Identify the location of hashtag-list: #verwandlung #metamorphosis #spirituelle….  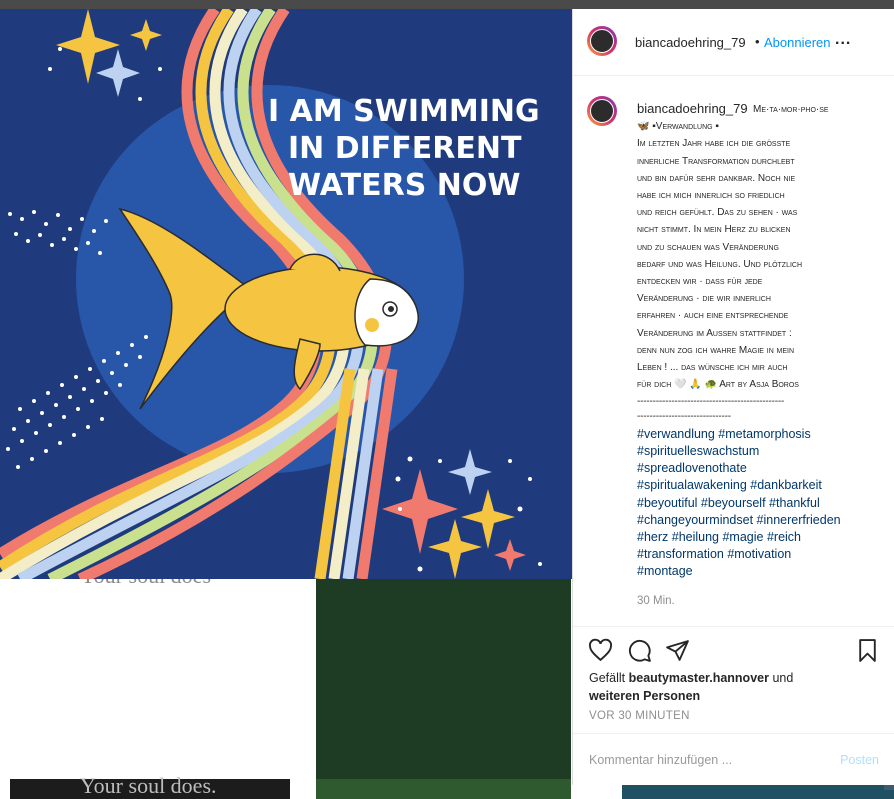
(752, 503).